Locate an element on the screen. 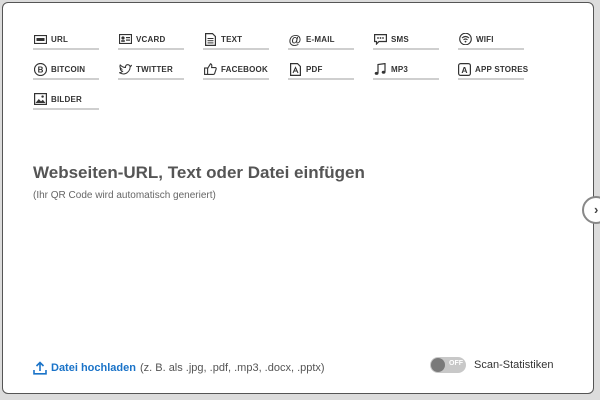 This screenshot has width=600, height=400. tab-pdf: PDF is located at coordinates (321, 70).